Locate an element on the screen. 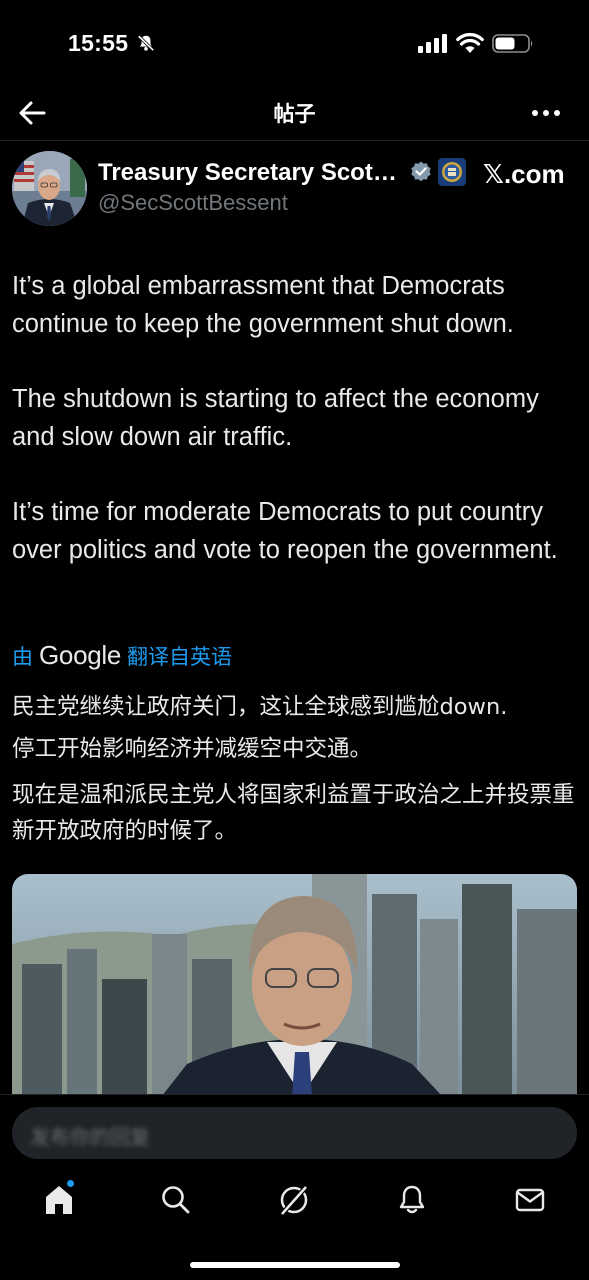 The image size is (589, 1280). battery-icon is located at coordinates (512, 43).